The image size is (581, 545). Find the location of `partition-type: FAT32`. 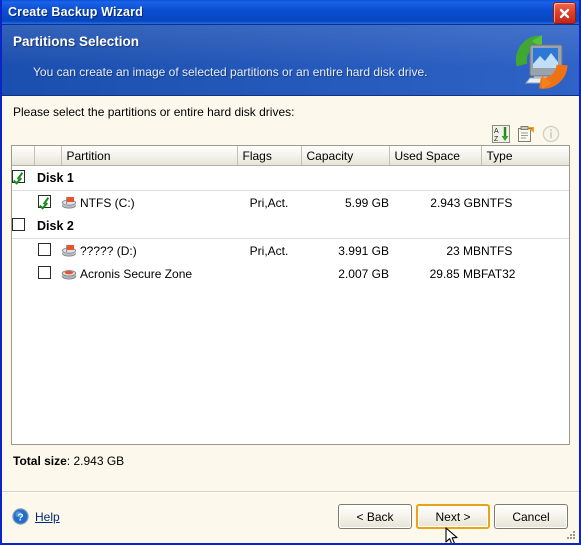

partition-type: FAT32 is located at coordinates (525, 273).